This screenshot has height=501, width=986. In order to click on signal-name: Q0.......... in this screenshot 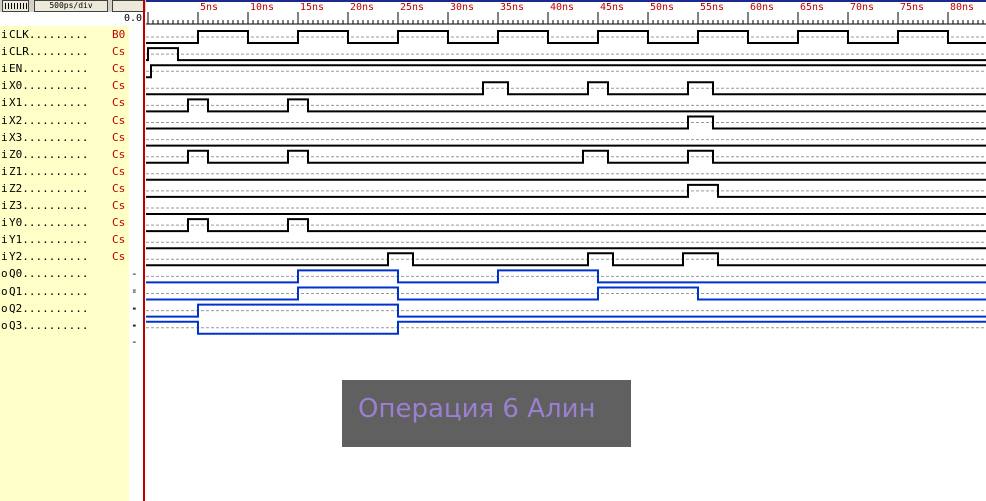, I will do `click(49, 274)`.